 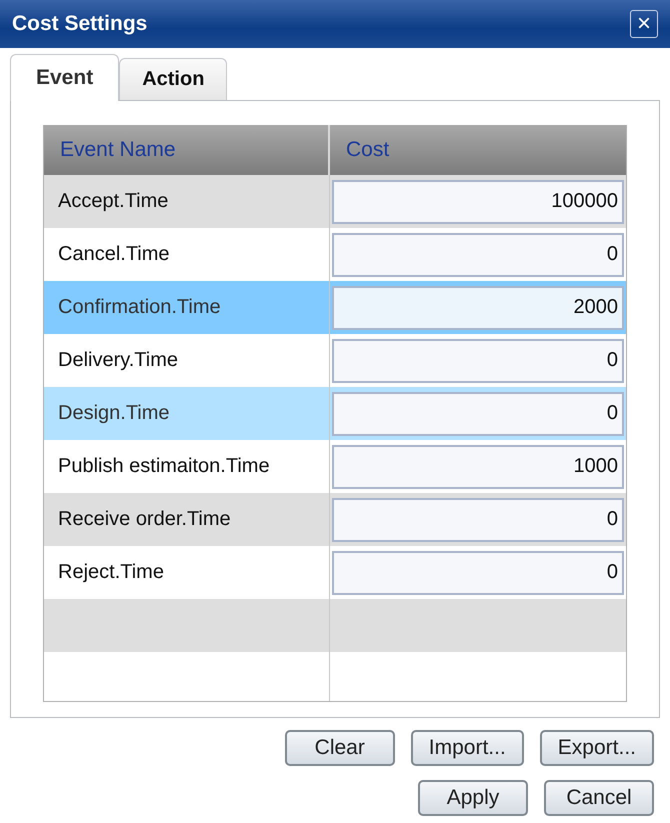 I want to click on event-name: Accept.Time, so click(x=113, y=201).